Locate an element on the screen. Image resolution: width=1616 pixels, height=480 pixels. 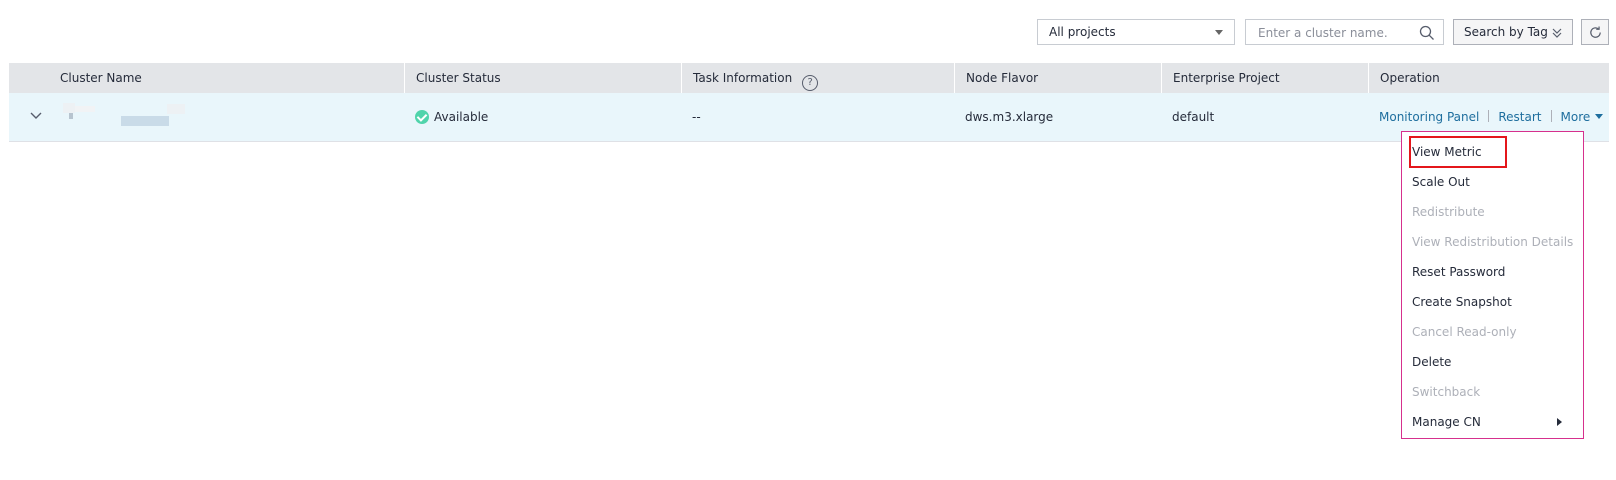
search-icon is located at coordinates (1427, 33).